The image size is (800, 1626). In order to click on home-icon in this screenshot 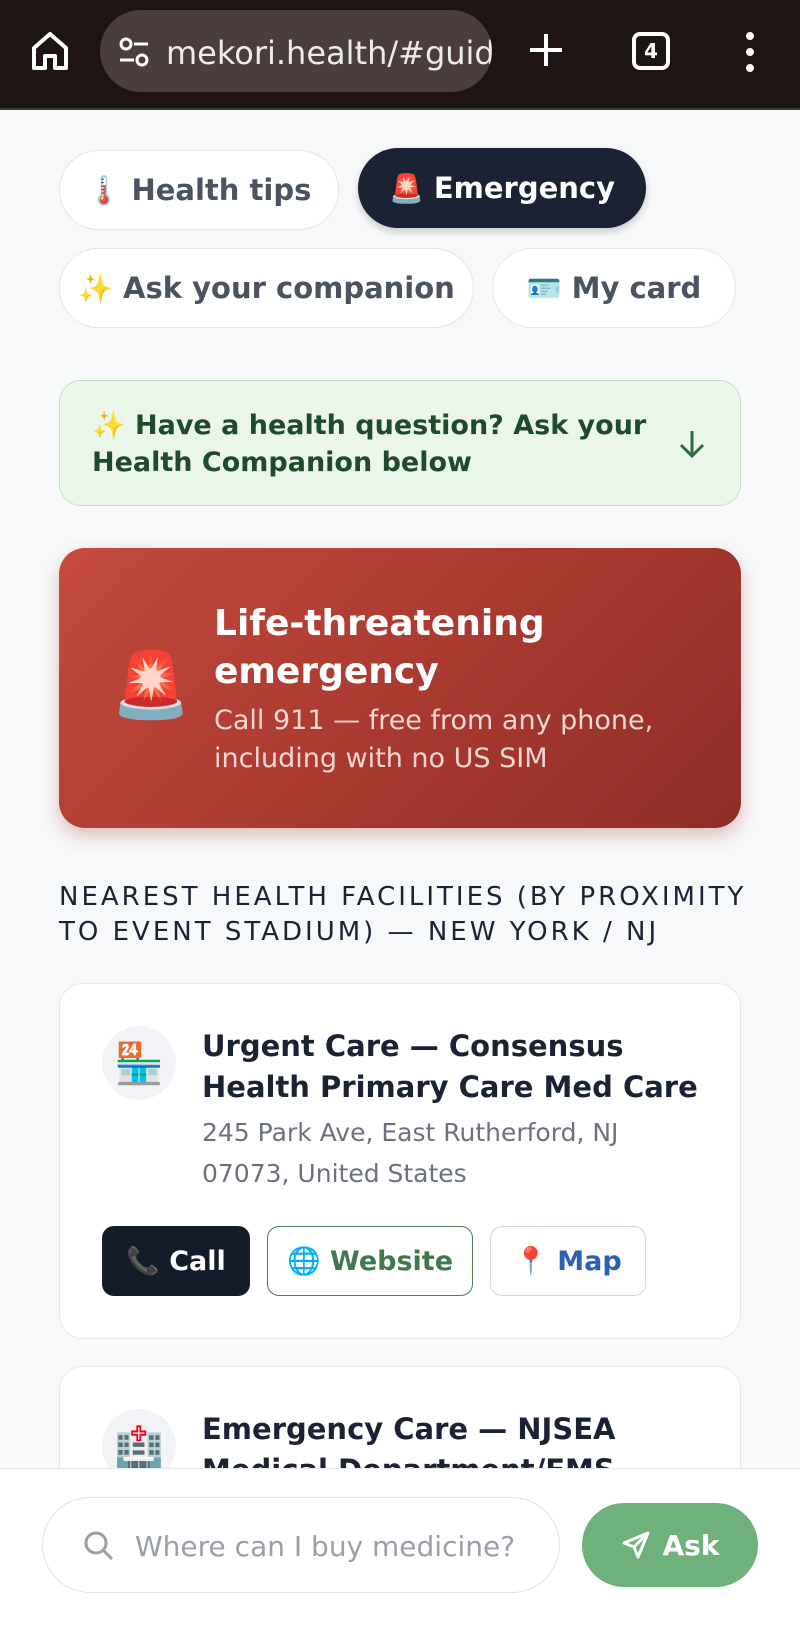, I will do `click(50, 50)`.